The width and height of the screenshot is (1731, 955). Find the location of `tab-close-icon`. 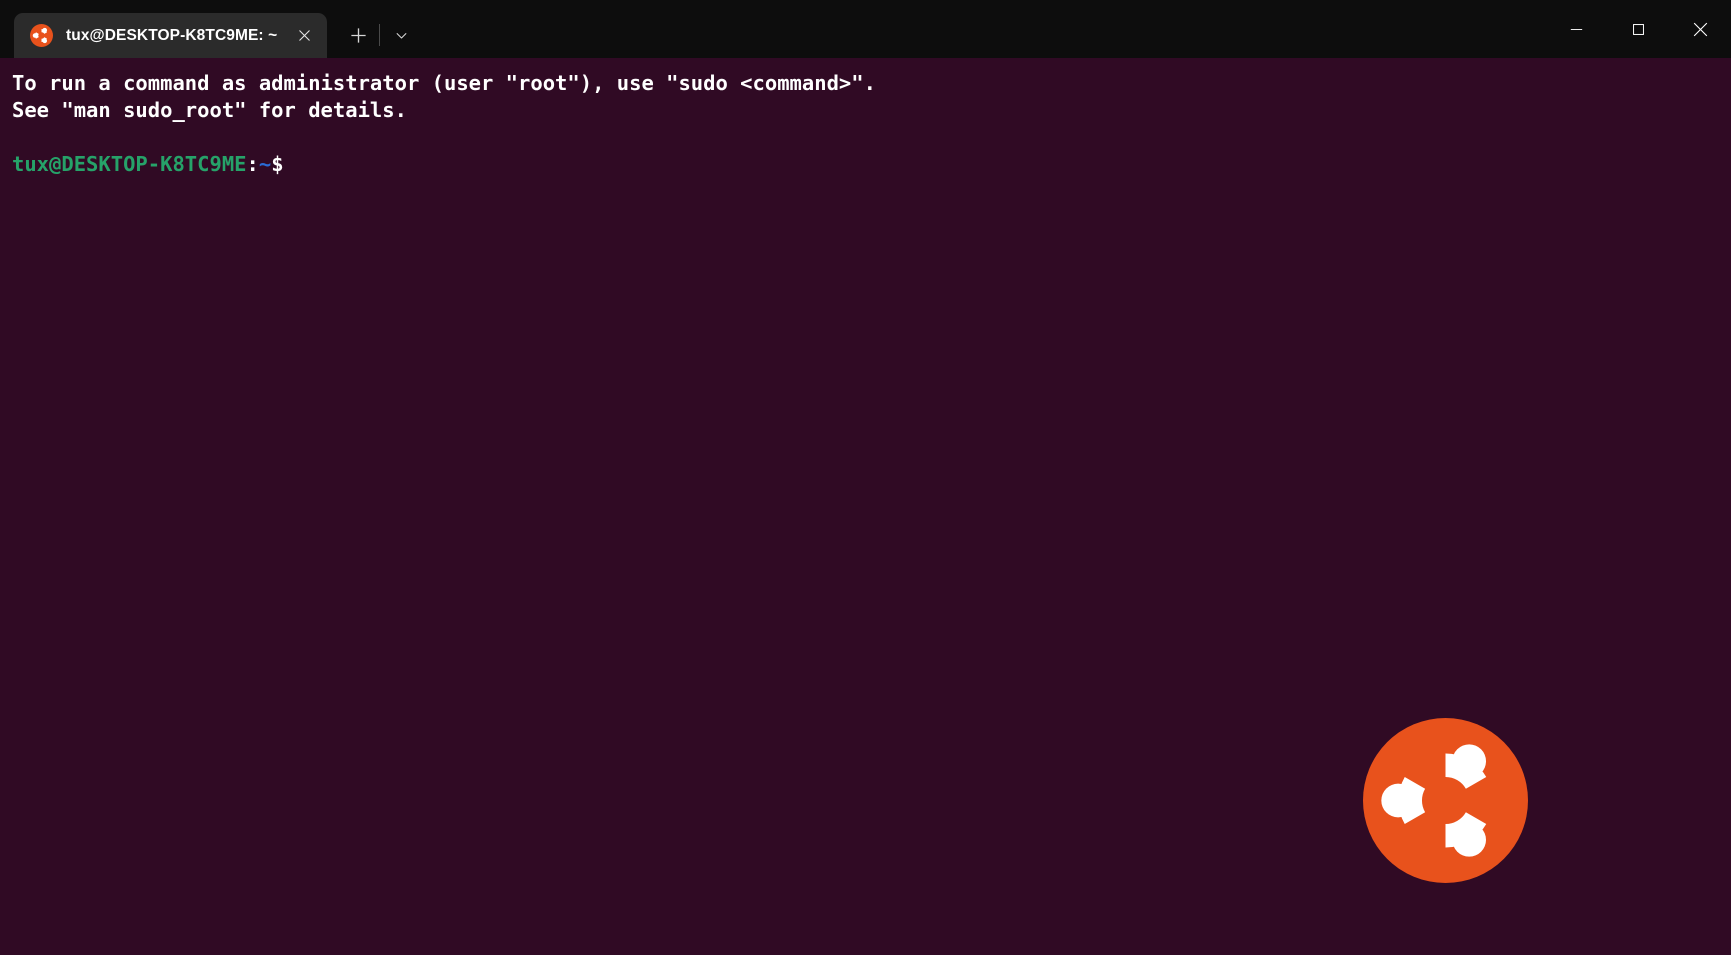

tab-close-icon is located at coordinates (304, 36).